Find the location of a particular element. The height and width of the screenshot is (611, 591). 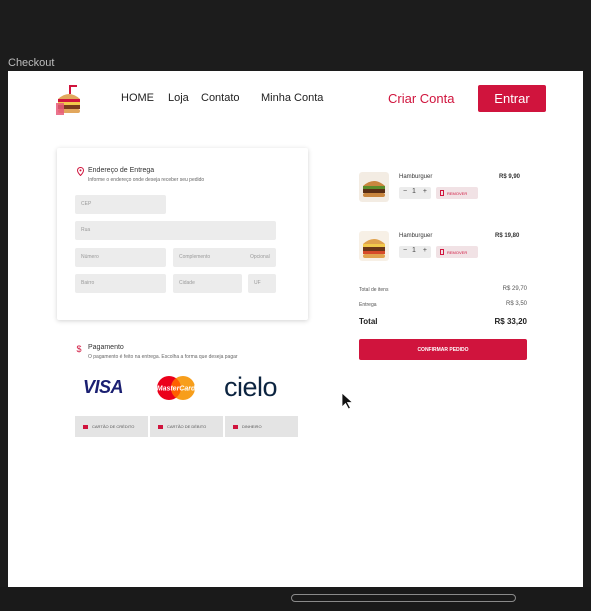

delivery-fee-label: Entrega is located at coordinates (368, 305).